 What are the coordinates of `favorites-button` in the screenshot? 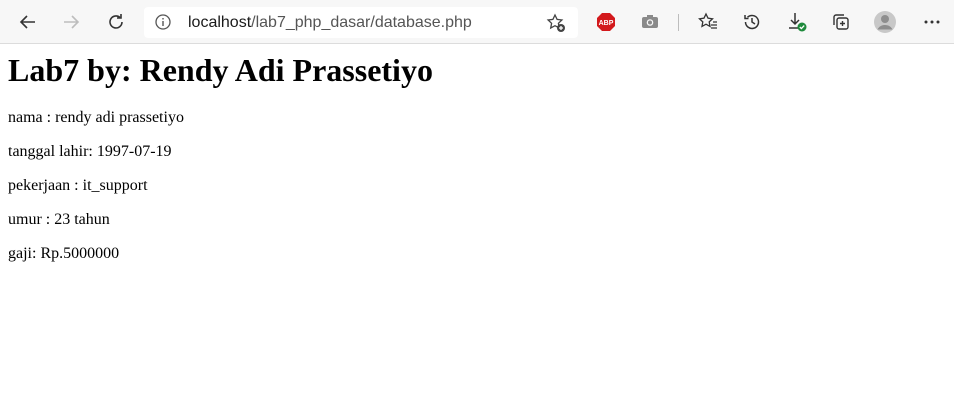 It's located at (708, 22).